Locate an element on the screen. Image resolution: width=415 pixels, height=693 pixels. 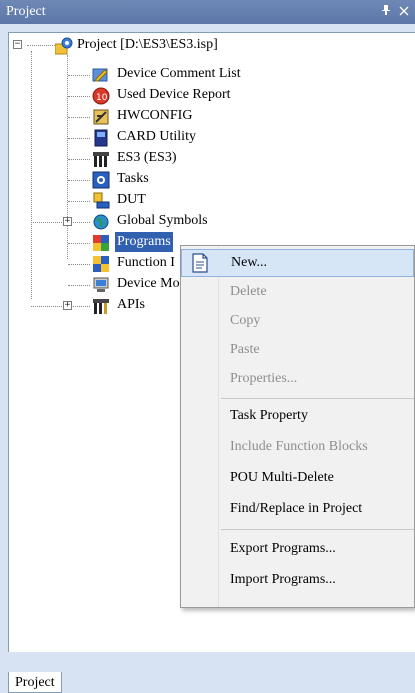
tree-item-label: DUT is located at coordinates (131, 199).